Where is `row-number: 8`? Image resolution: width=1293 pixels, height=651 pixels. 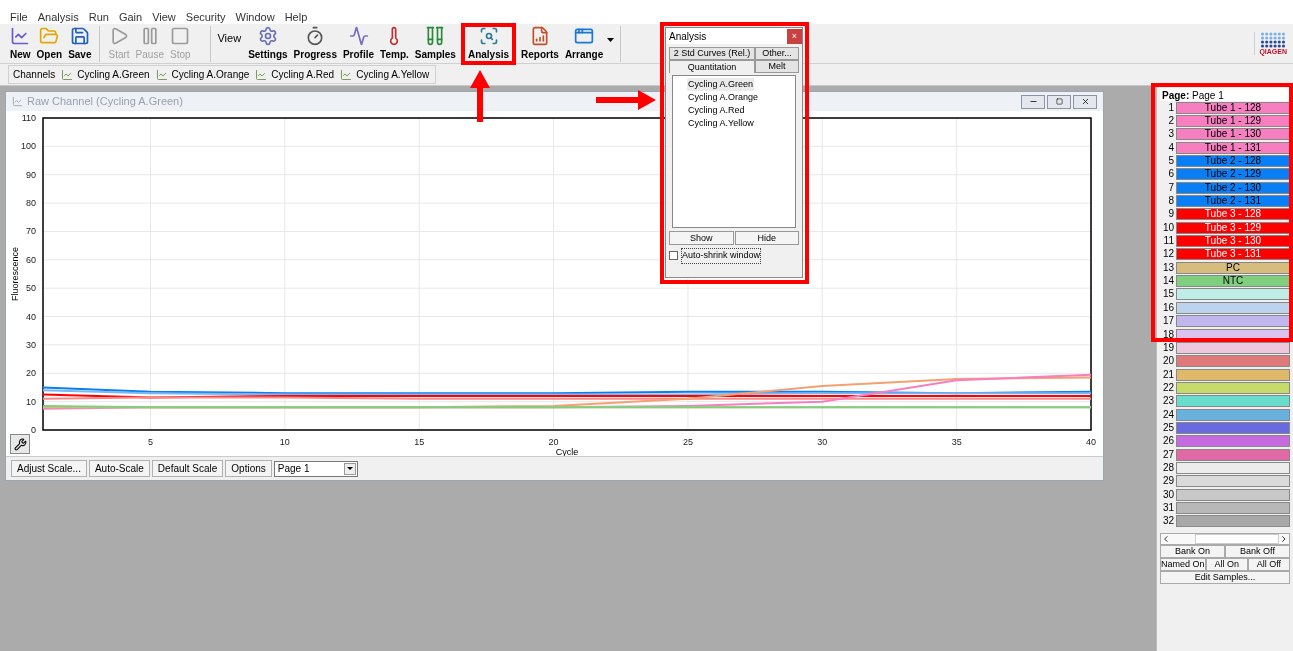
row-number: 8 is located at coordinates (1171, 201).